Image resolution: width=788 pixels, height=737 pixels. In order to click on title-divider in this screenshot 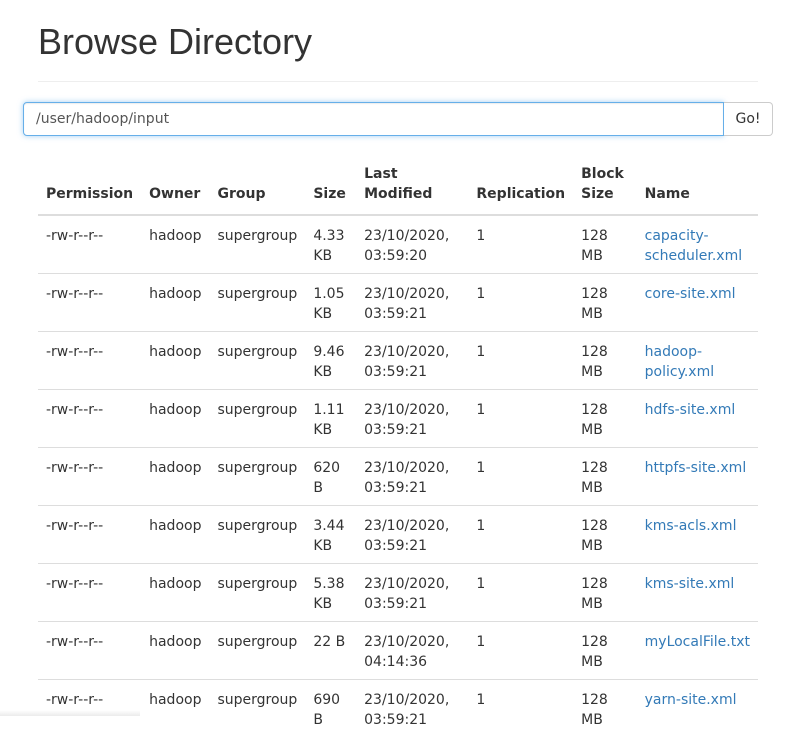, I will do `click(398, 81)`.